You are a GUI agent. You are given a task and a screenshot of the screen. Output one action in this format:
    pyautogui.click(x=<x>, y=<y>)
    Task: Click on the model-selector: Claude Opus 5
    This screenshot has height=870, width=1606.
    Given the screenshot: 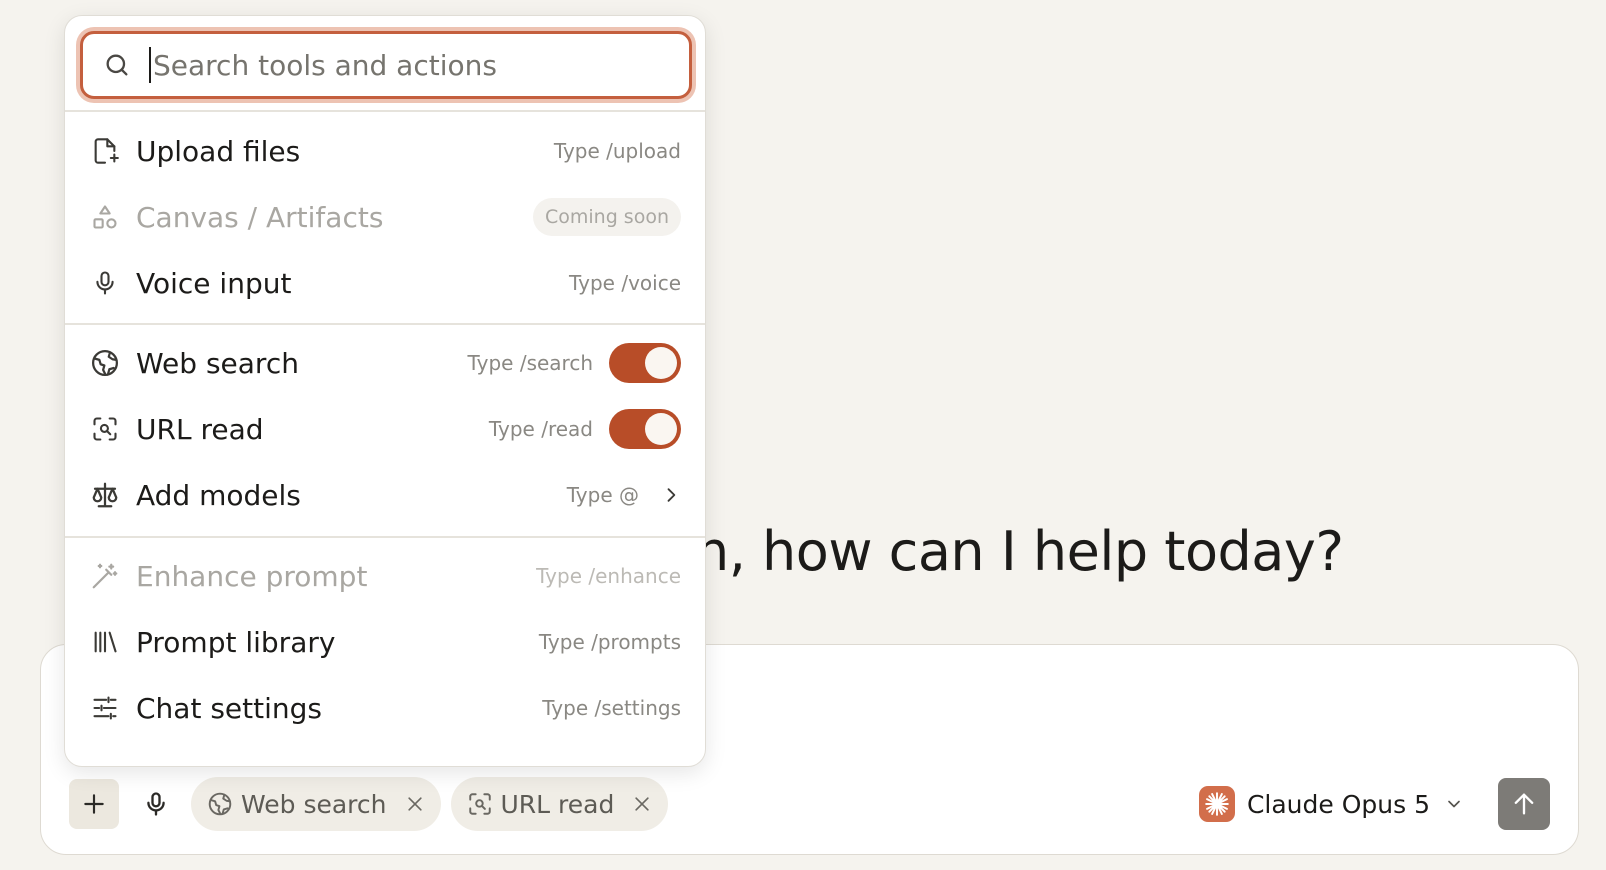 What is the action you would take?
    pyautogui.click(x=1331, y=804)
    